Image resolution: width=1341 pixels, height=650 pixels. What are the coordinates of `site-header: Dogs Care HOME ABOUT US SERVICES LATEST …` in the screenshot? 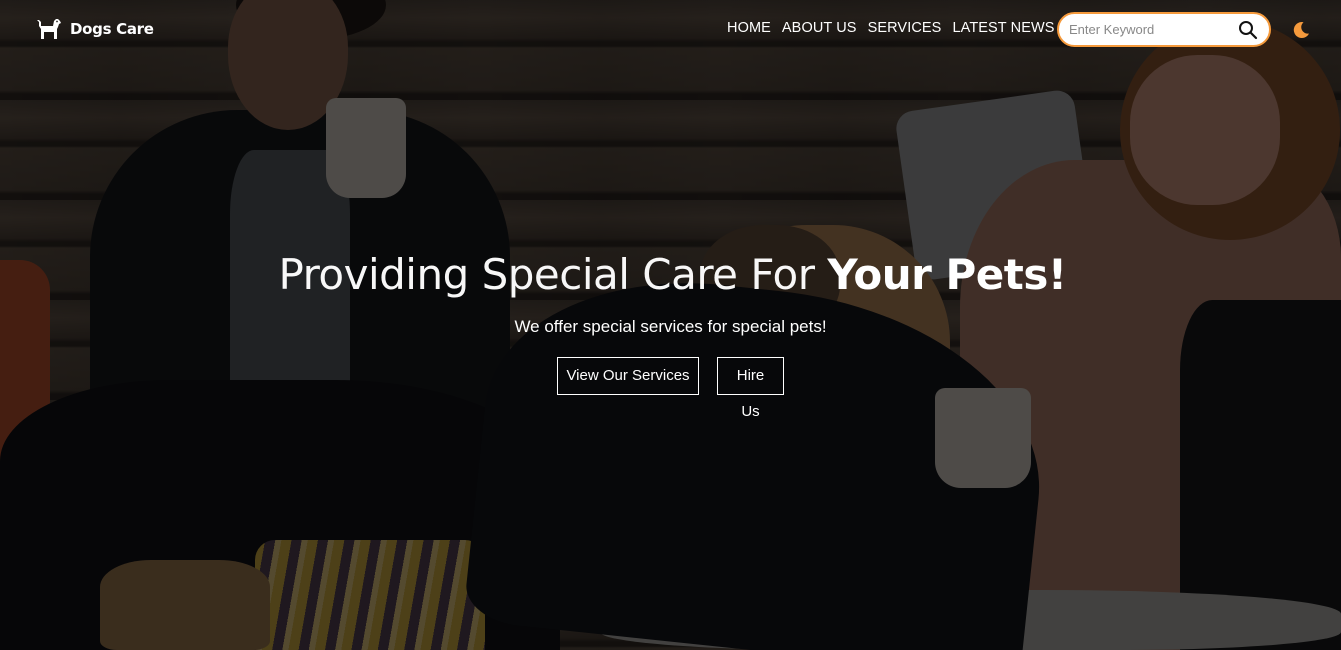 It's located at (670, 30).